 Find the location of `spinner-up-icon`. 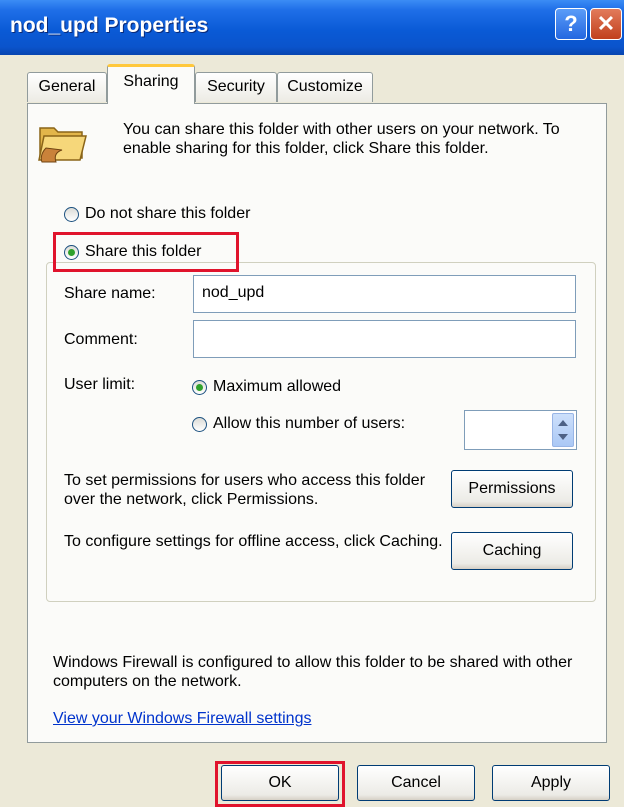

spinner-up-icon is located at coordinates (563, 423).